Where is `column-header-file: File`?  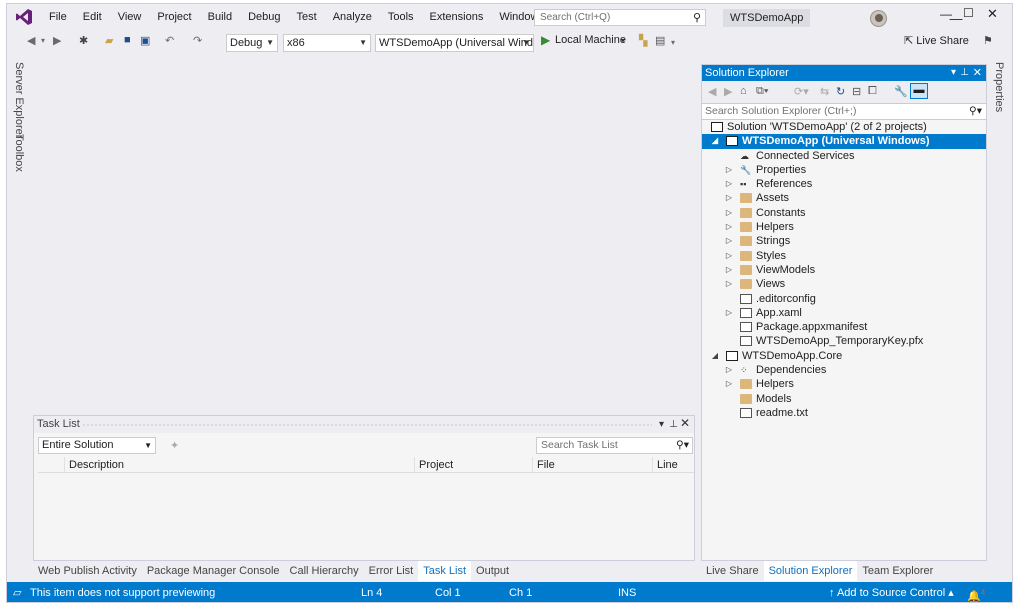
column-header-file: File is located at coordinates (592, 465).